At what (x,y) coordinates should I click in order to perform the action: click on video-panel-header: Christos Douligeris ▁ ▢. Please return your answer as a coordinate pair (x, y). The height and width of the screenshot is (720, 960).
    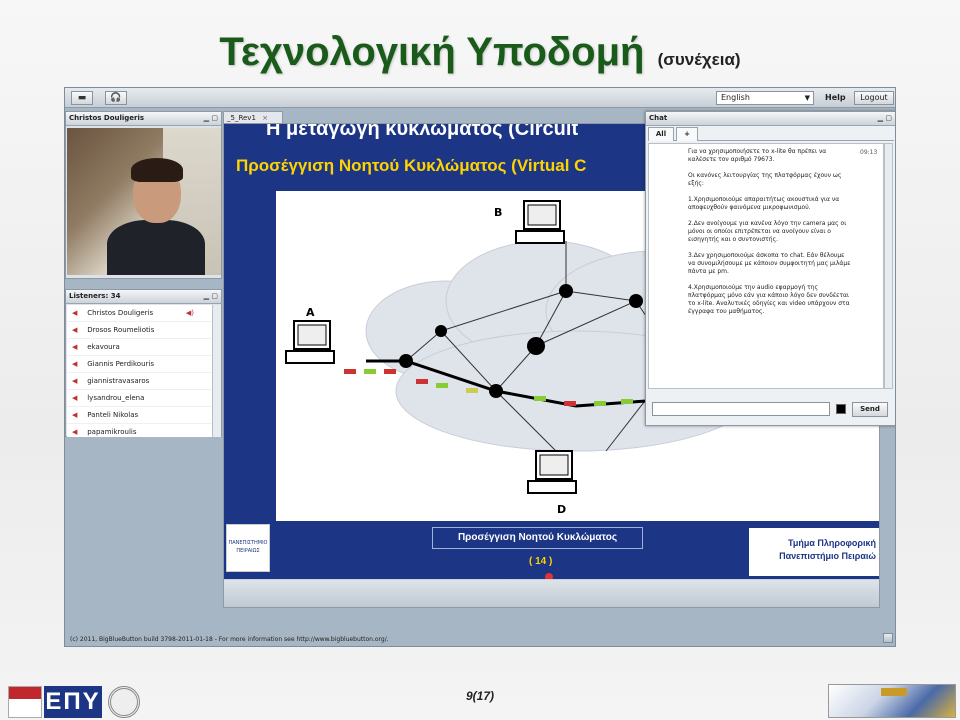
    Looking at the image, I should click on (143, 119).